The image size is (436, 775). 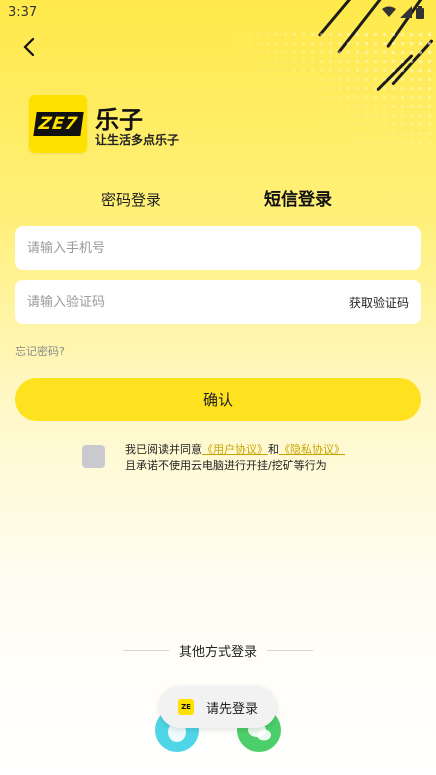 What do you see at coordinates (226, 465) in the screenshot?
I see `agreement-line2: 且承诺不使用云电脑进行开挂/挖矿等行为` at bounding box center [226, 465].